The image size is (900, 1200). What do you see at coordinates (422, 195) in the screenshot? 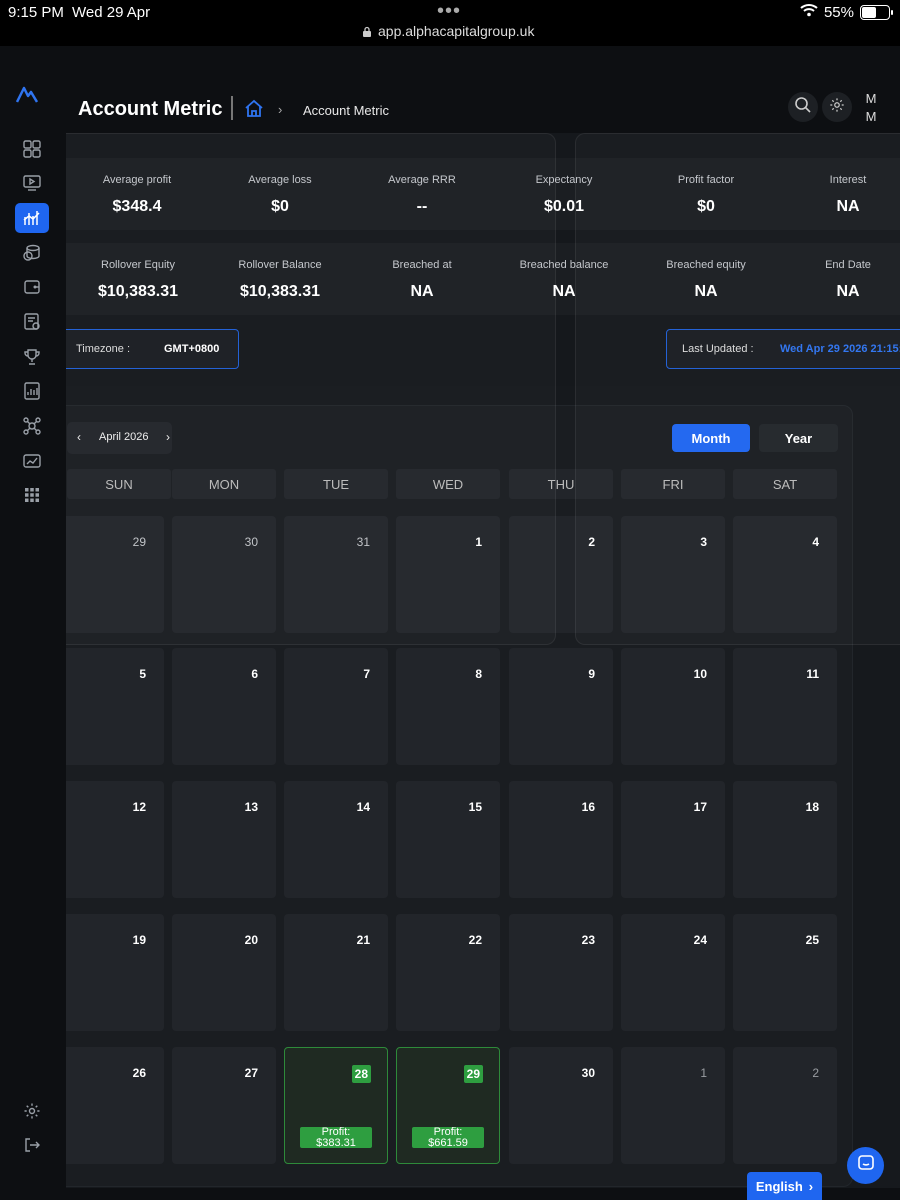
I see `metric-average-rrr: Average RRR --` at bounding box center [422, 195].